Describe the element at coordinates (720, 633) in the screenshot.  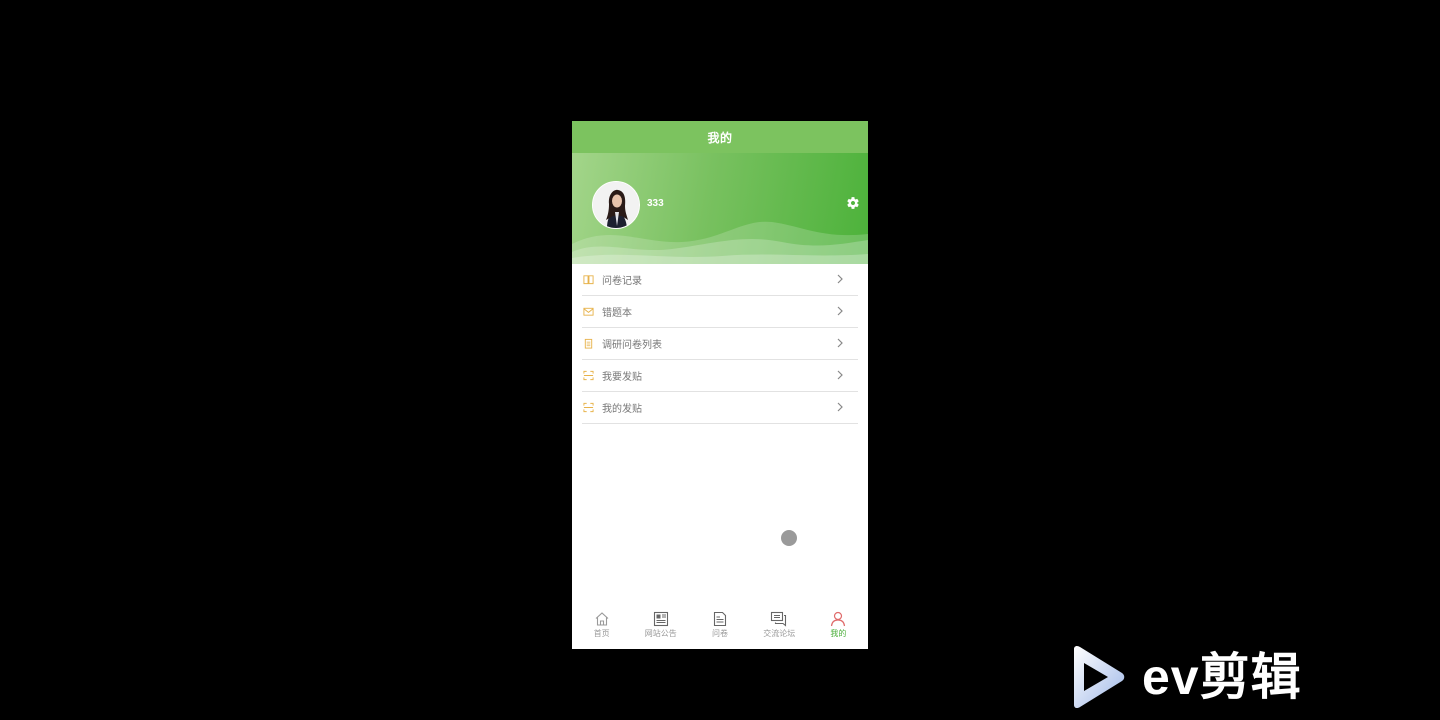
I see `tab-label: 问卷` at that location.